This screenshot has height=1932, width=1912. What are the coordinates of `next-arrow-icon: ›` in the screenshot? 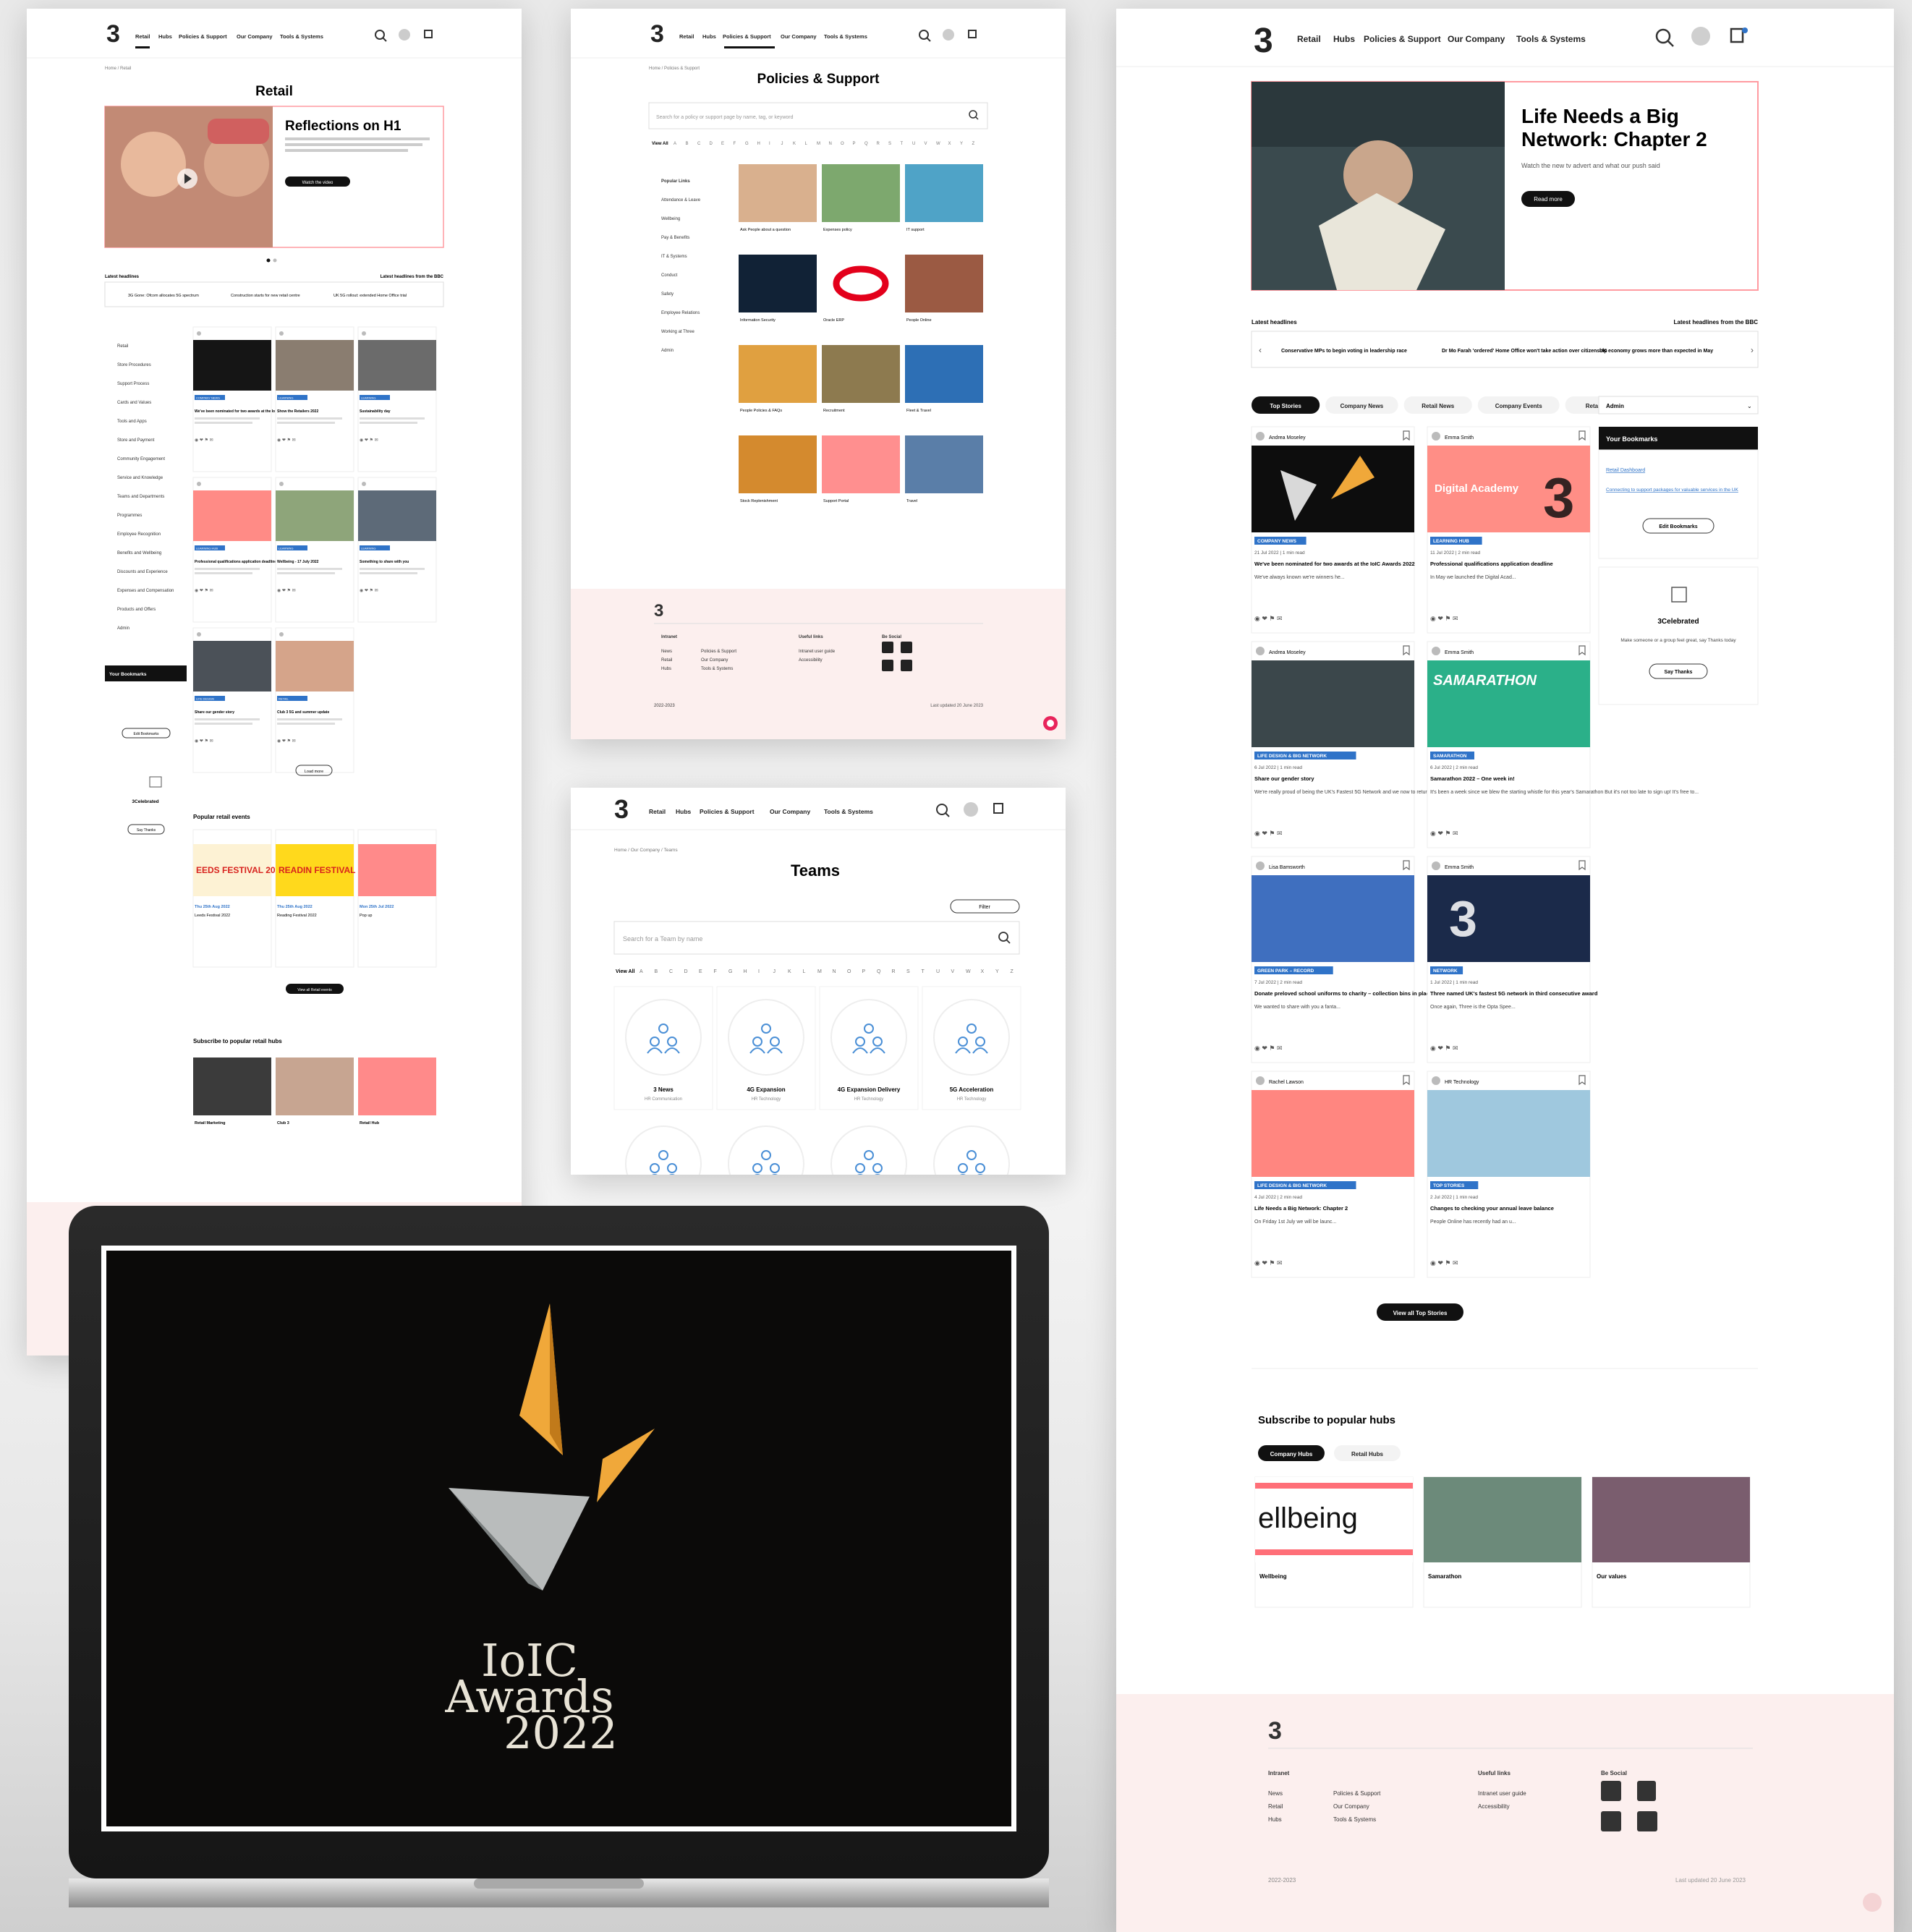 It's located at (1752, 350).